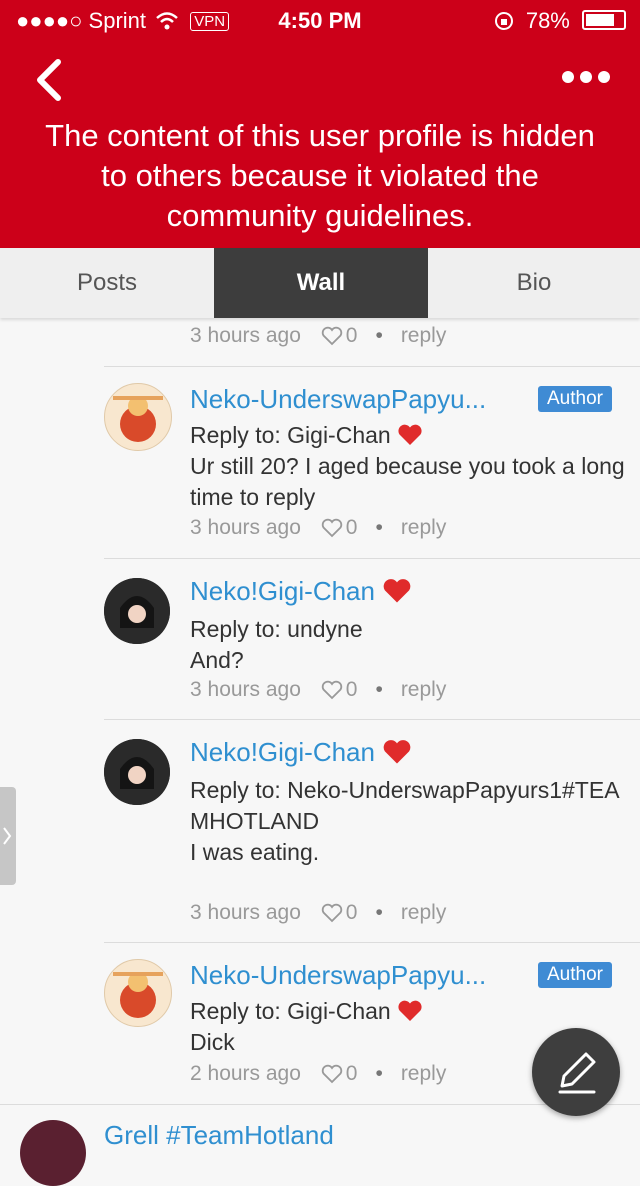 Image resolution: width=640 pixels, height=1186 pixels. What do you see at coordinates (8, 836) in the screenshot?
I see `side-drawer-handle` at bounding box center [8, 836].